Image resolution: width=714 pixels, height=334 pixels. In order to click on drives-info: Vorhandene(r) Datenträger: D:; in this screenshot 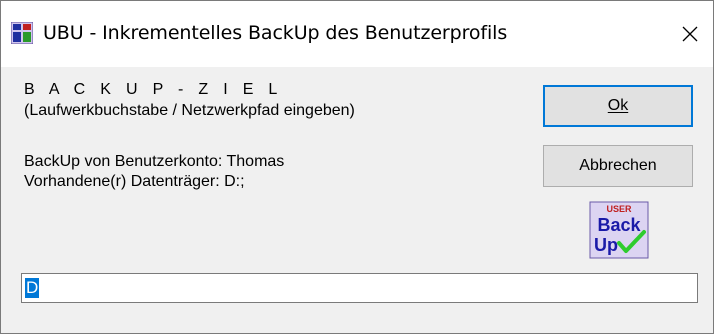, I will do `click(134, 181)`.